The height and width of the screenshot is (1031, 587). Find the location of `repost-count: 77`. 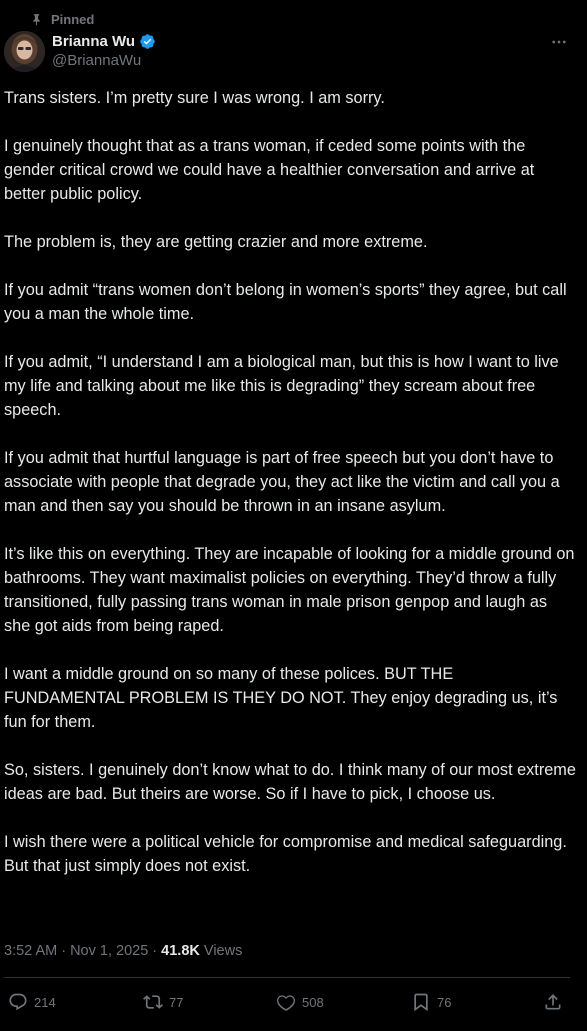

repost-count: 77 is located at coordinates (176, 1002).